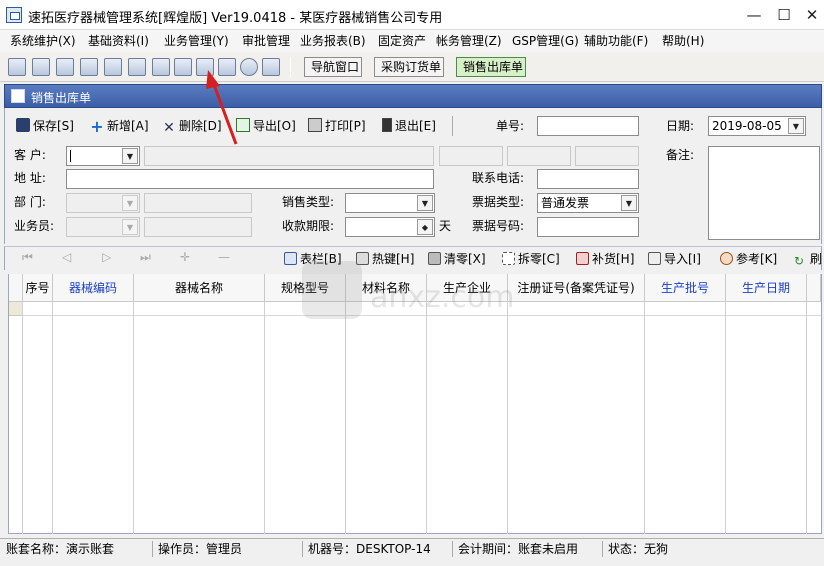 Image resolution: width=824 pixels, height=566 pixels. I want to click on add-row-icon: ✛, so click(185, 257).